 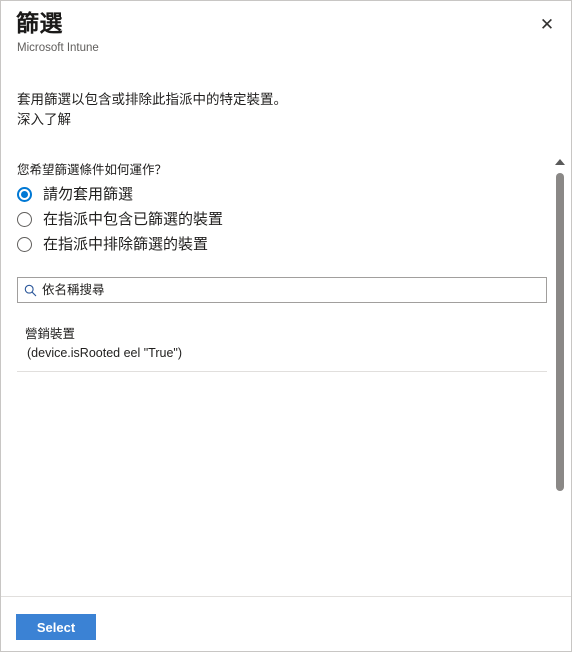 What do you see at coordinates (92, 170) in the screenshot?
I see `filter-mode-question: 您希望篩選條件如何運作？` at bounding box center [92, 170].